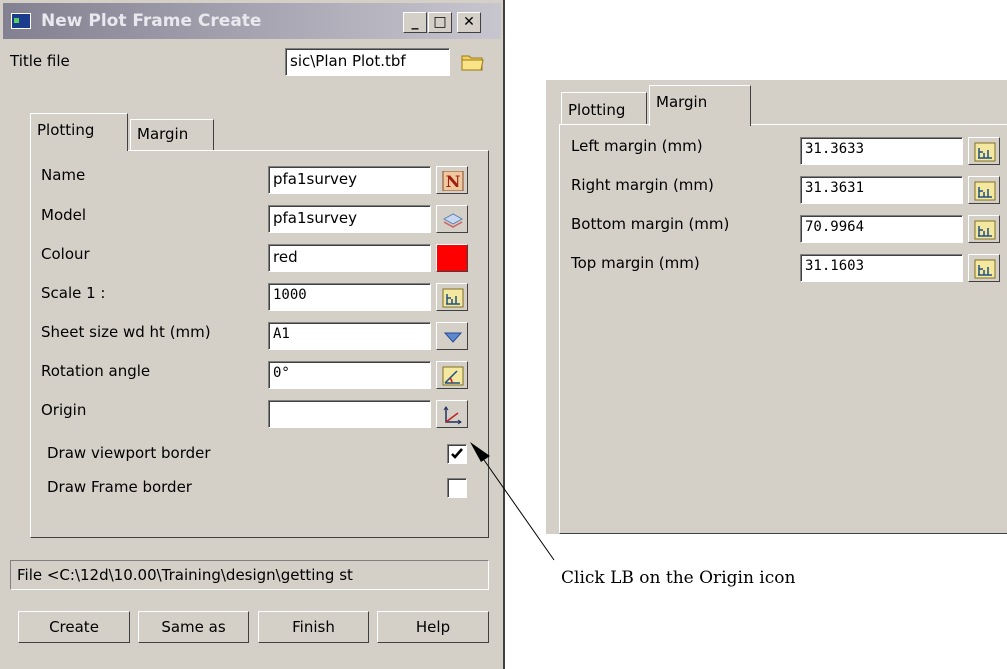  I want to click on top-margin-pick-button, so click(984, 268).